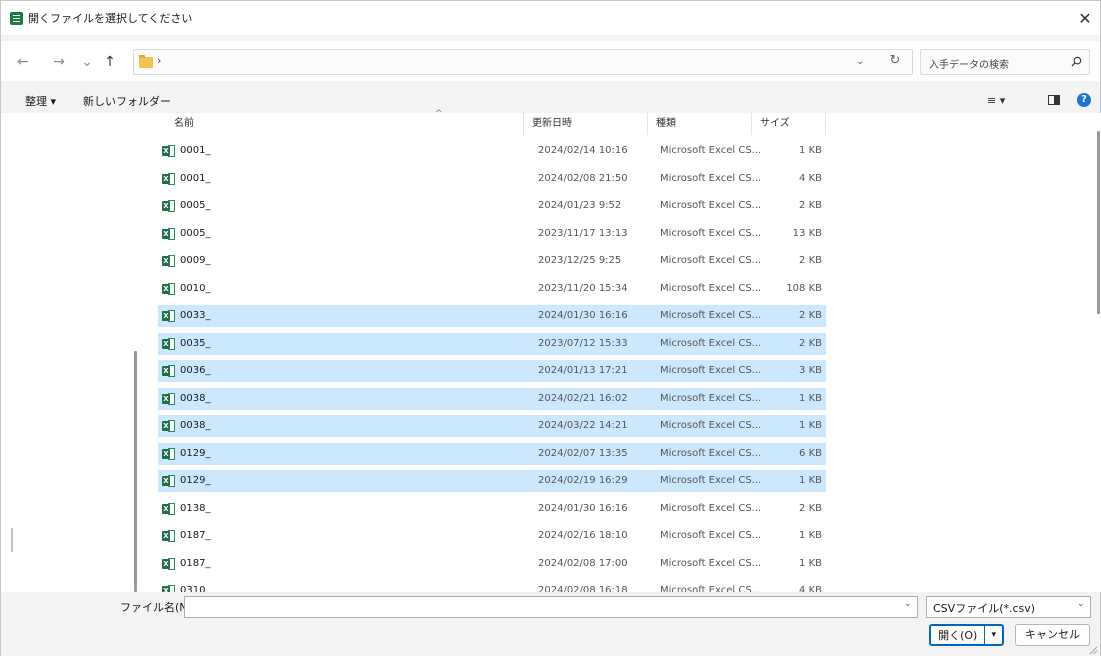 Image resolution: width=1101 pixels, height=656 pixels. I want to click on file-modified-date: 2024/01/30 16:16, so click(583, 508).